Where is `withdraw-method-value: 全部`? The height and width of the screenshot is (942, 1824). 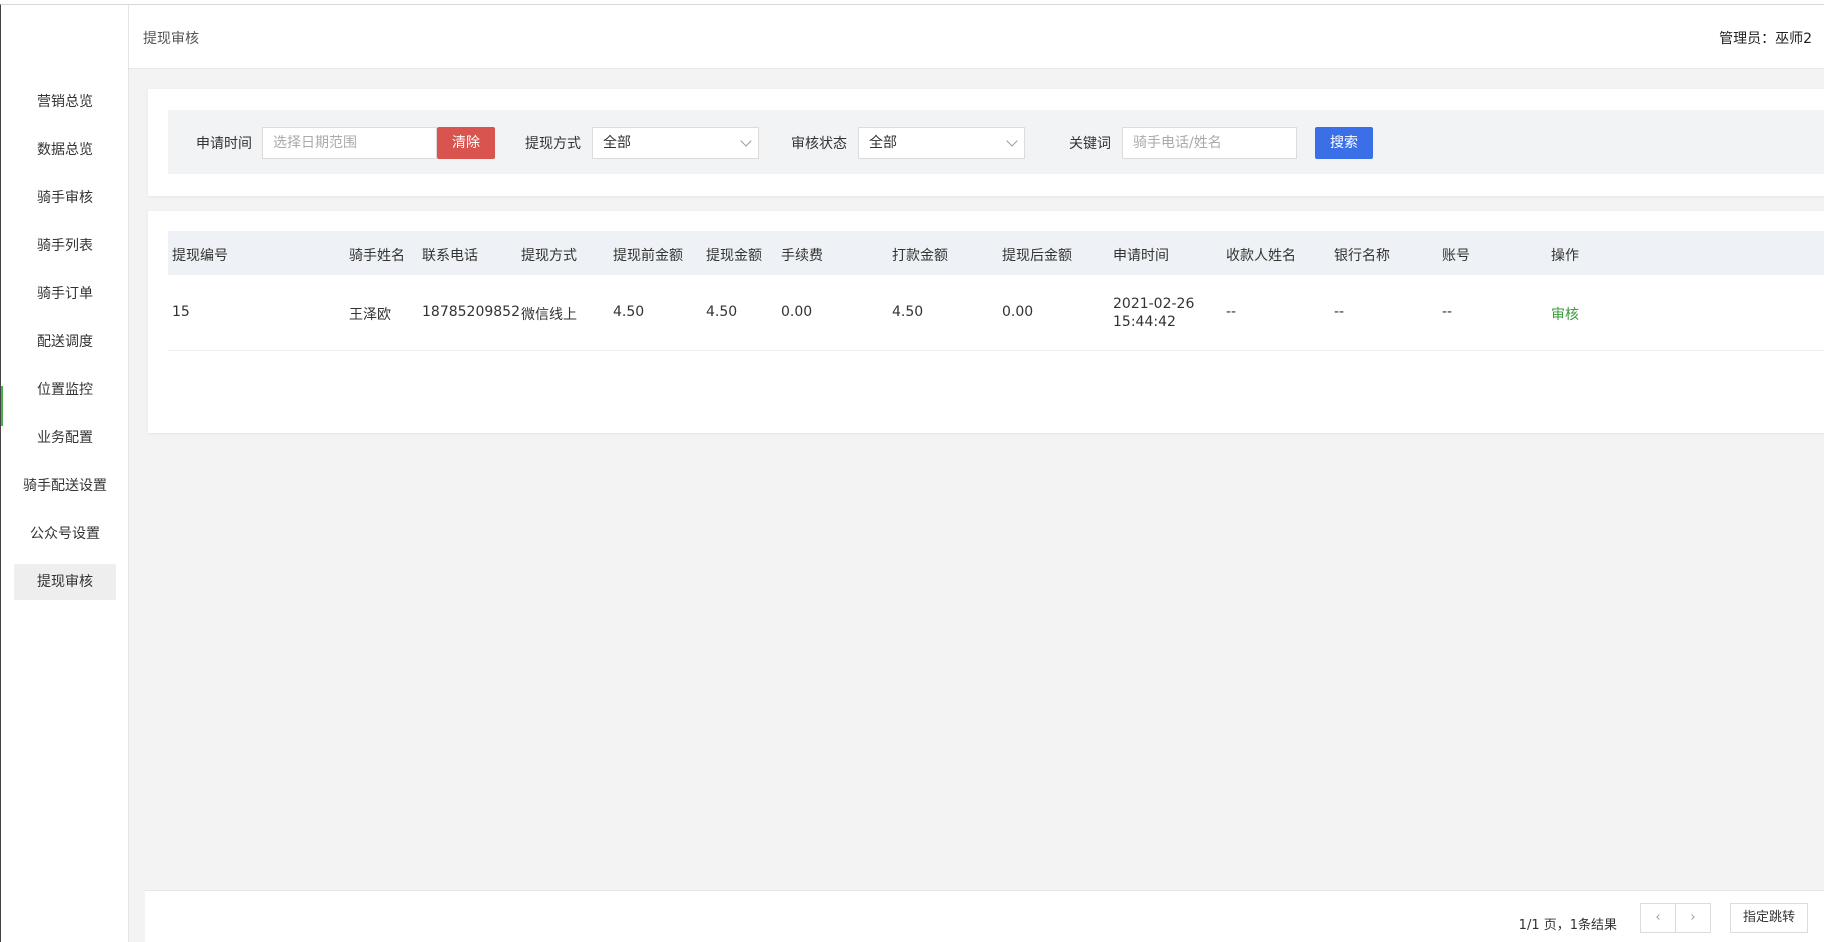 withdraw-method-value: 全部 is located at coordinates (617, 143).